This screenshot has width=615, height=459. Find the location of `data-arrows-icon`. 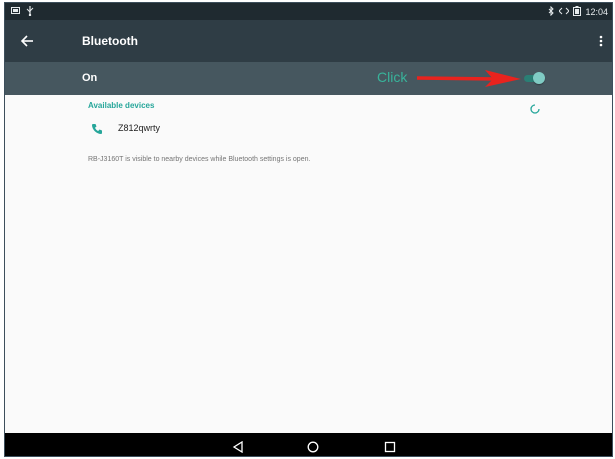

data-arrows-icon is located at coordinates (564, 12).